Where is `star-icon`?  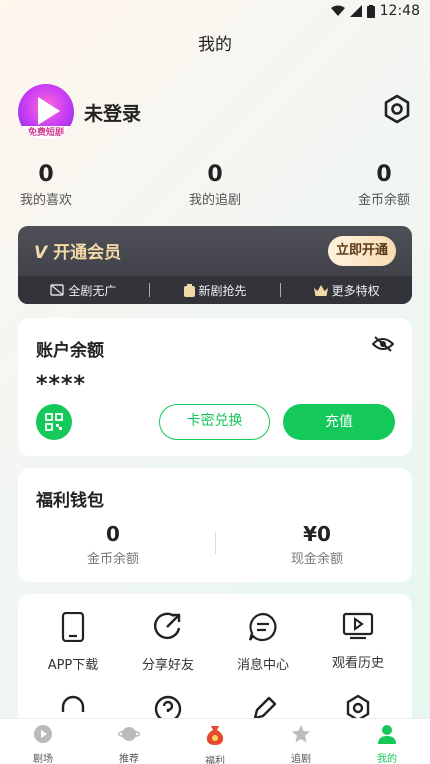
star-icon is located at coordinates (301, 734).